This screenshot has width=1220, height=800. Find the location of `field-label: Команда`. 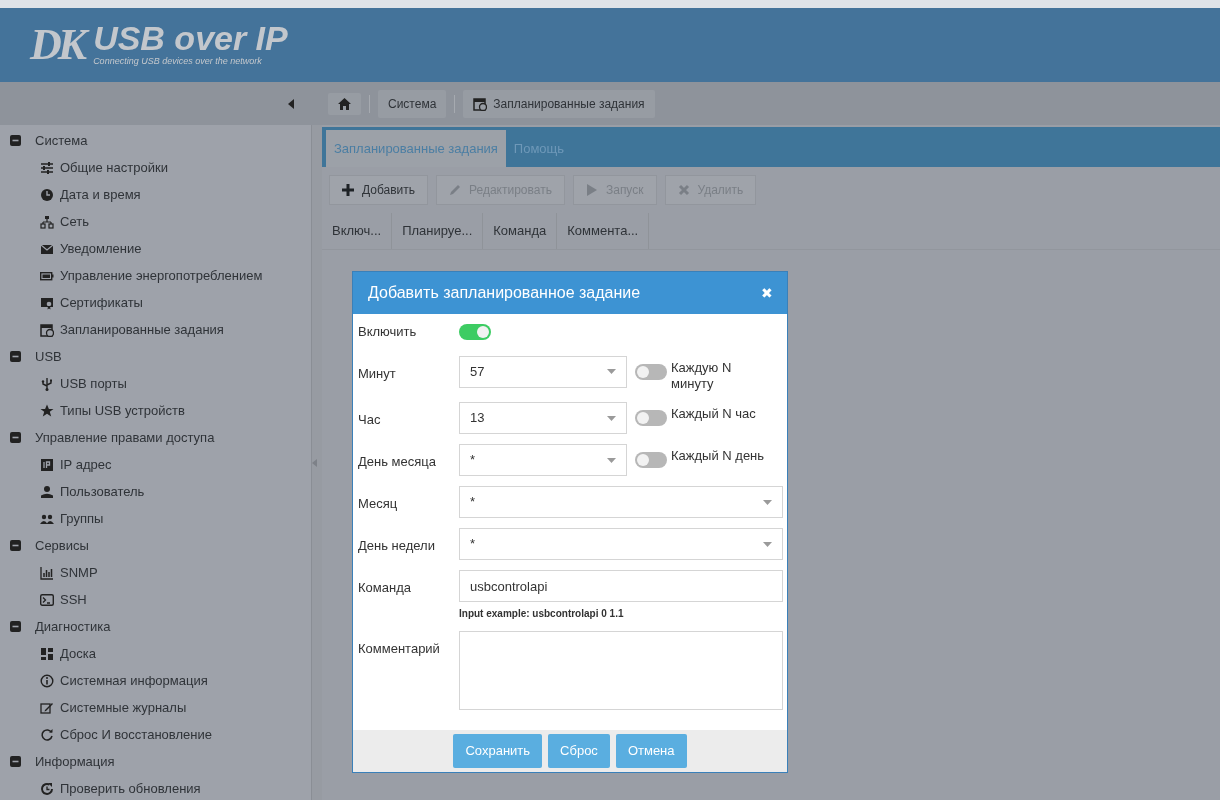

field-label: Команда is located at coordinates (385, 588).